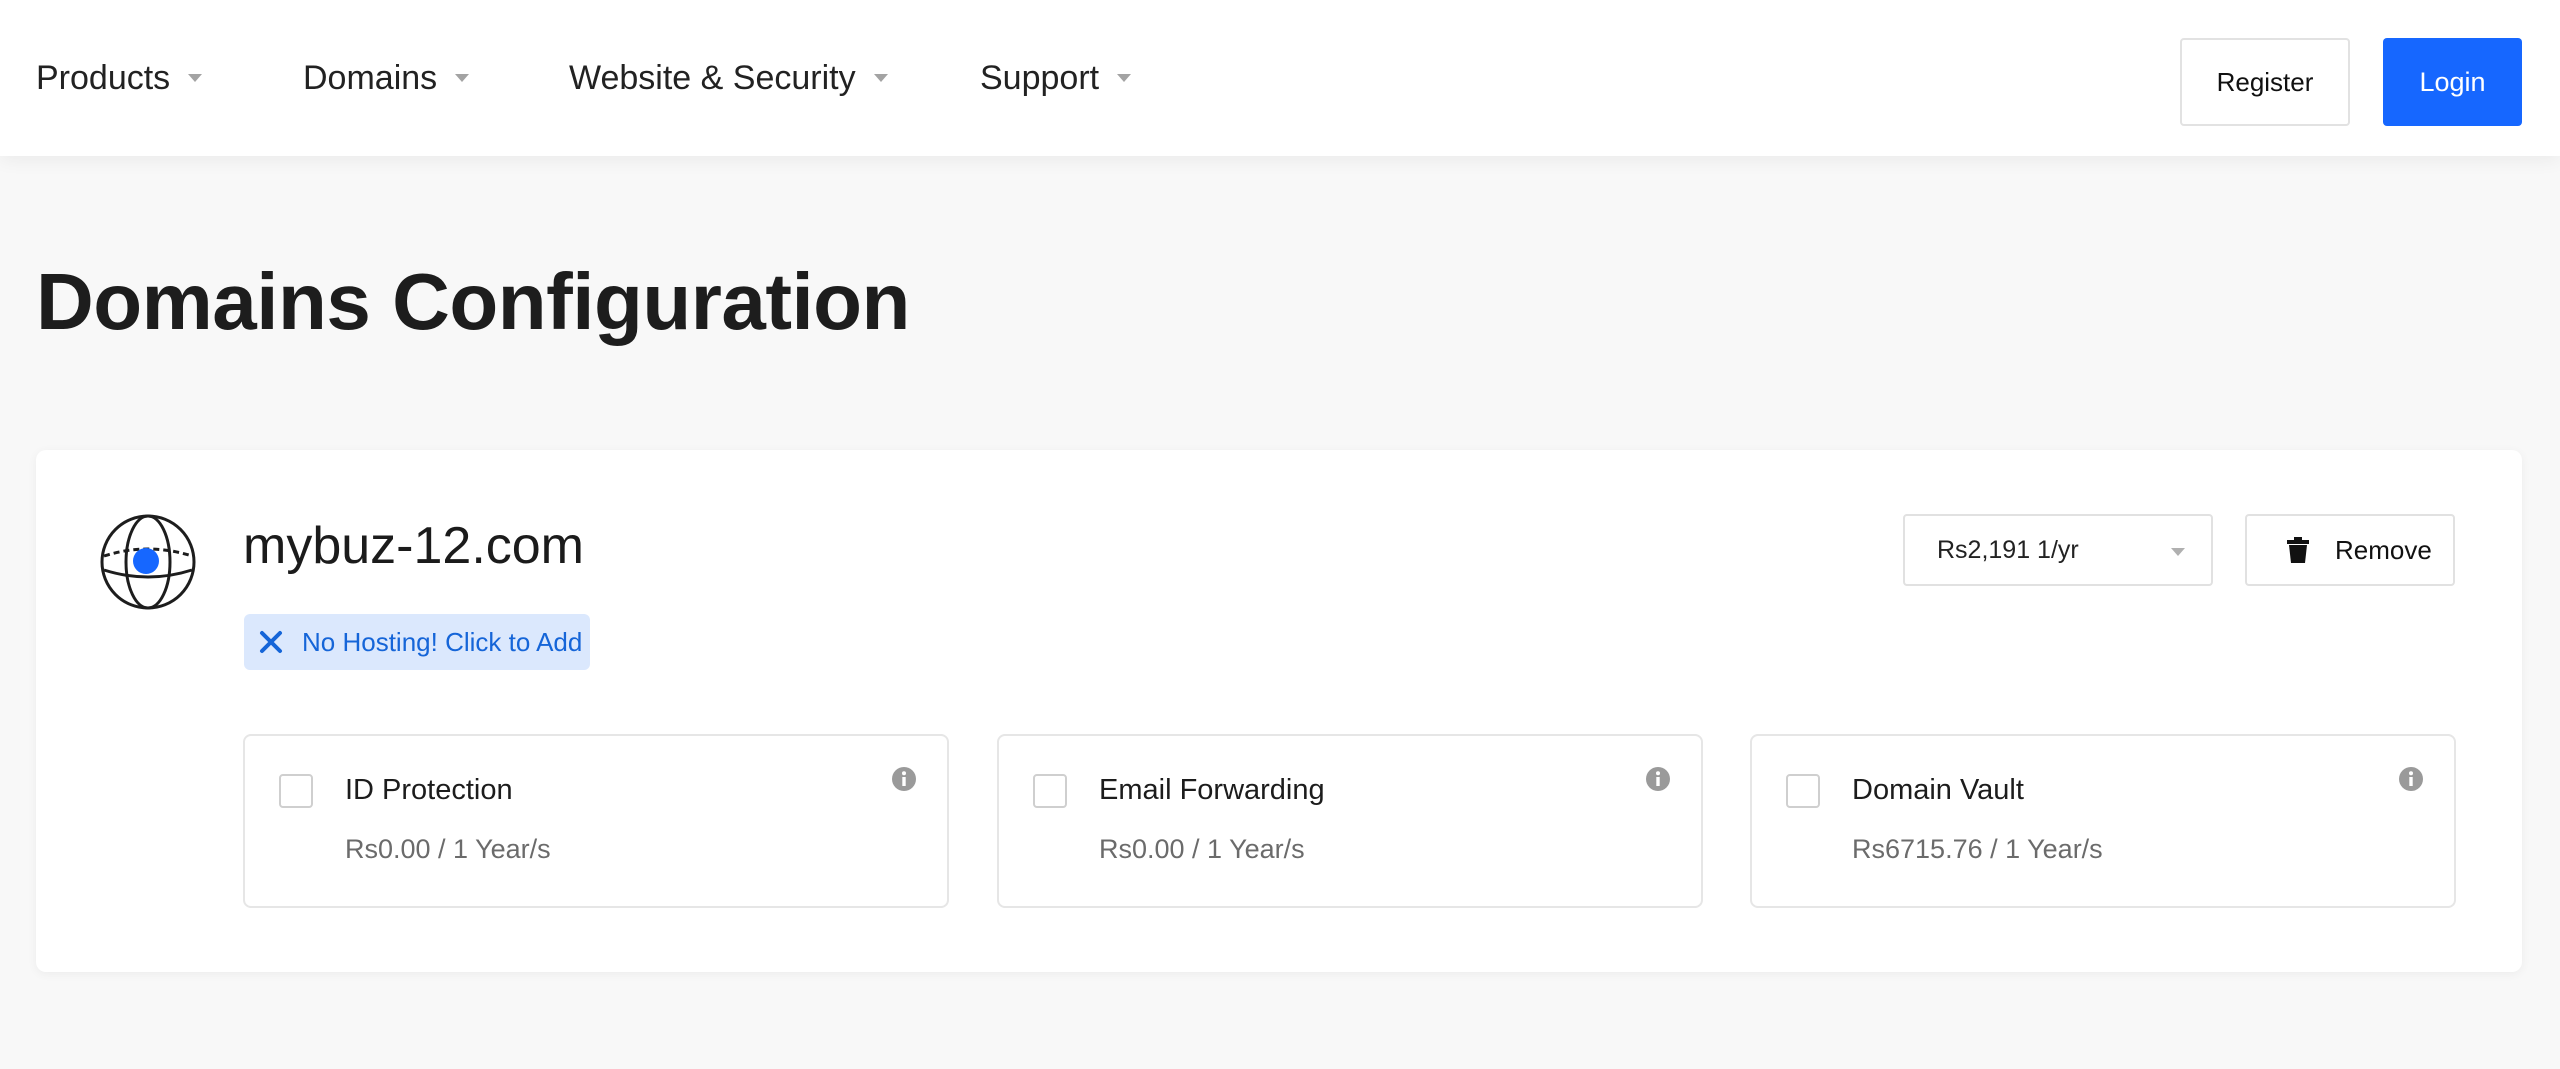 This screenshot has width=2560, height=1069. What do you see at coordinates (413, 546) in the screenshot?
I see `domain-name: mybuz-12.com` at bounding box center [413, 546].